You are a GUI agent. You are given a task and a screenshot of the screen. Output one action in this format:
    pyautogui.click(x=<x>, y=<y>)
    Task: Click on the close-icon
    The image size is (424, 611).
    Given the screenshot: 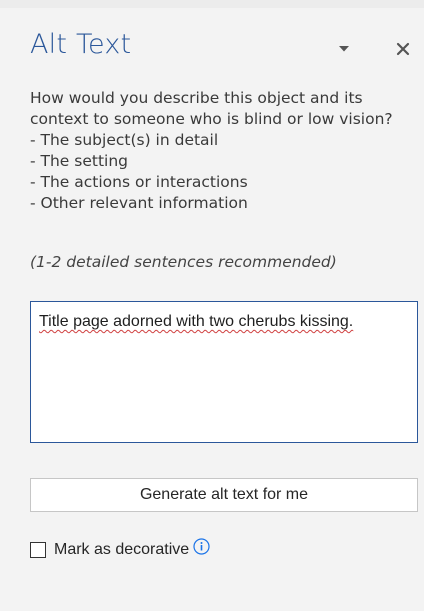 What is the action you would take?
    pyautogui.click(x=403, y=49)
    